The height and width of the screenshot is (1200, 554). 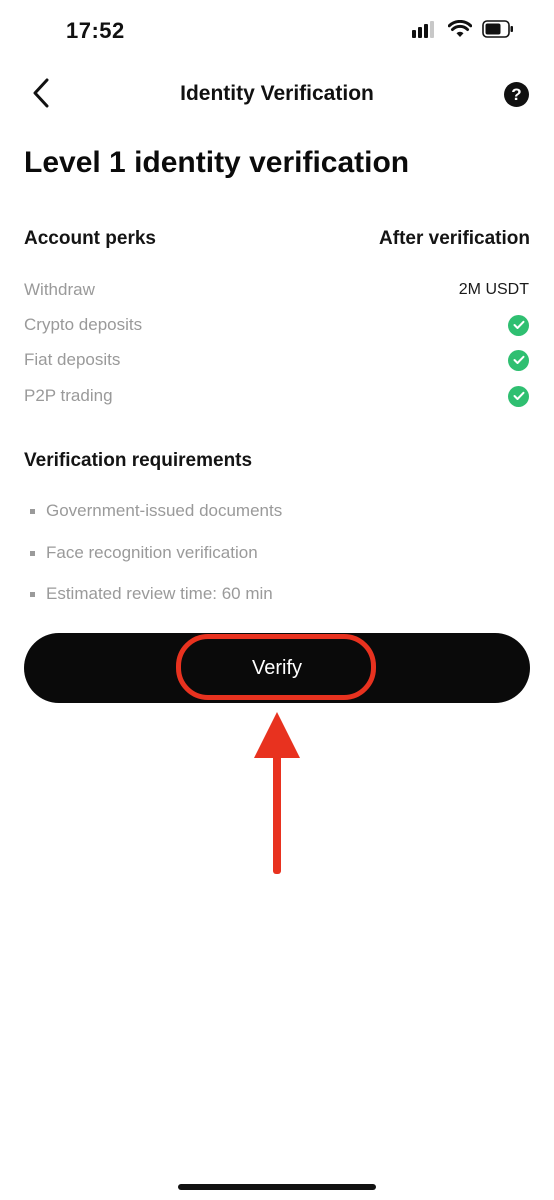 I want to click on status-icons, so click(x=463, y=31).